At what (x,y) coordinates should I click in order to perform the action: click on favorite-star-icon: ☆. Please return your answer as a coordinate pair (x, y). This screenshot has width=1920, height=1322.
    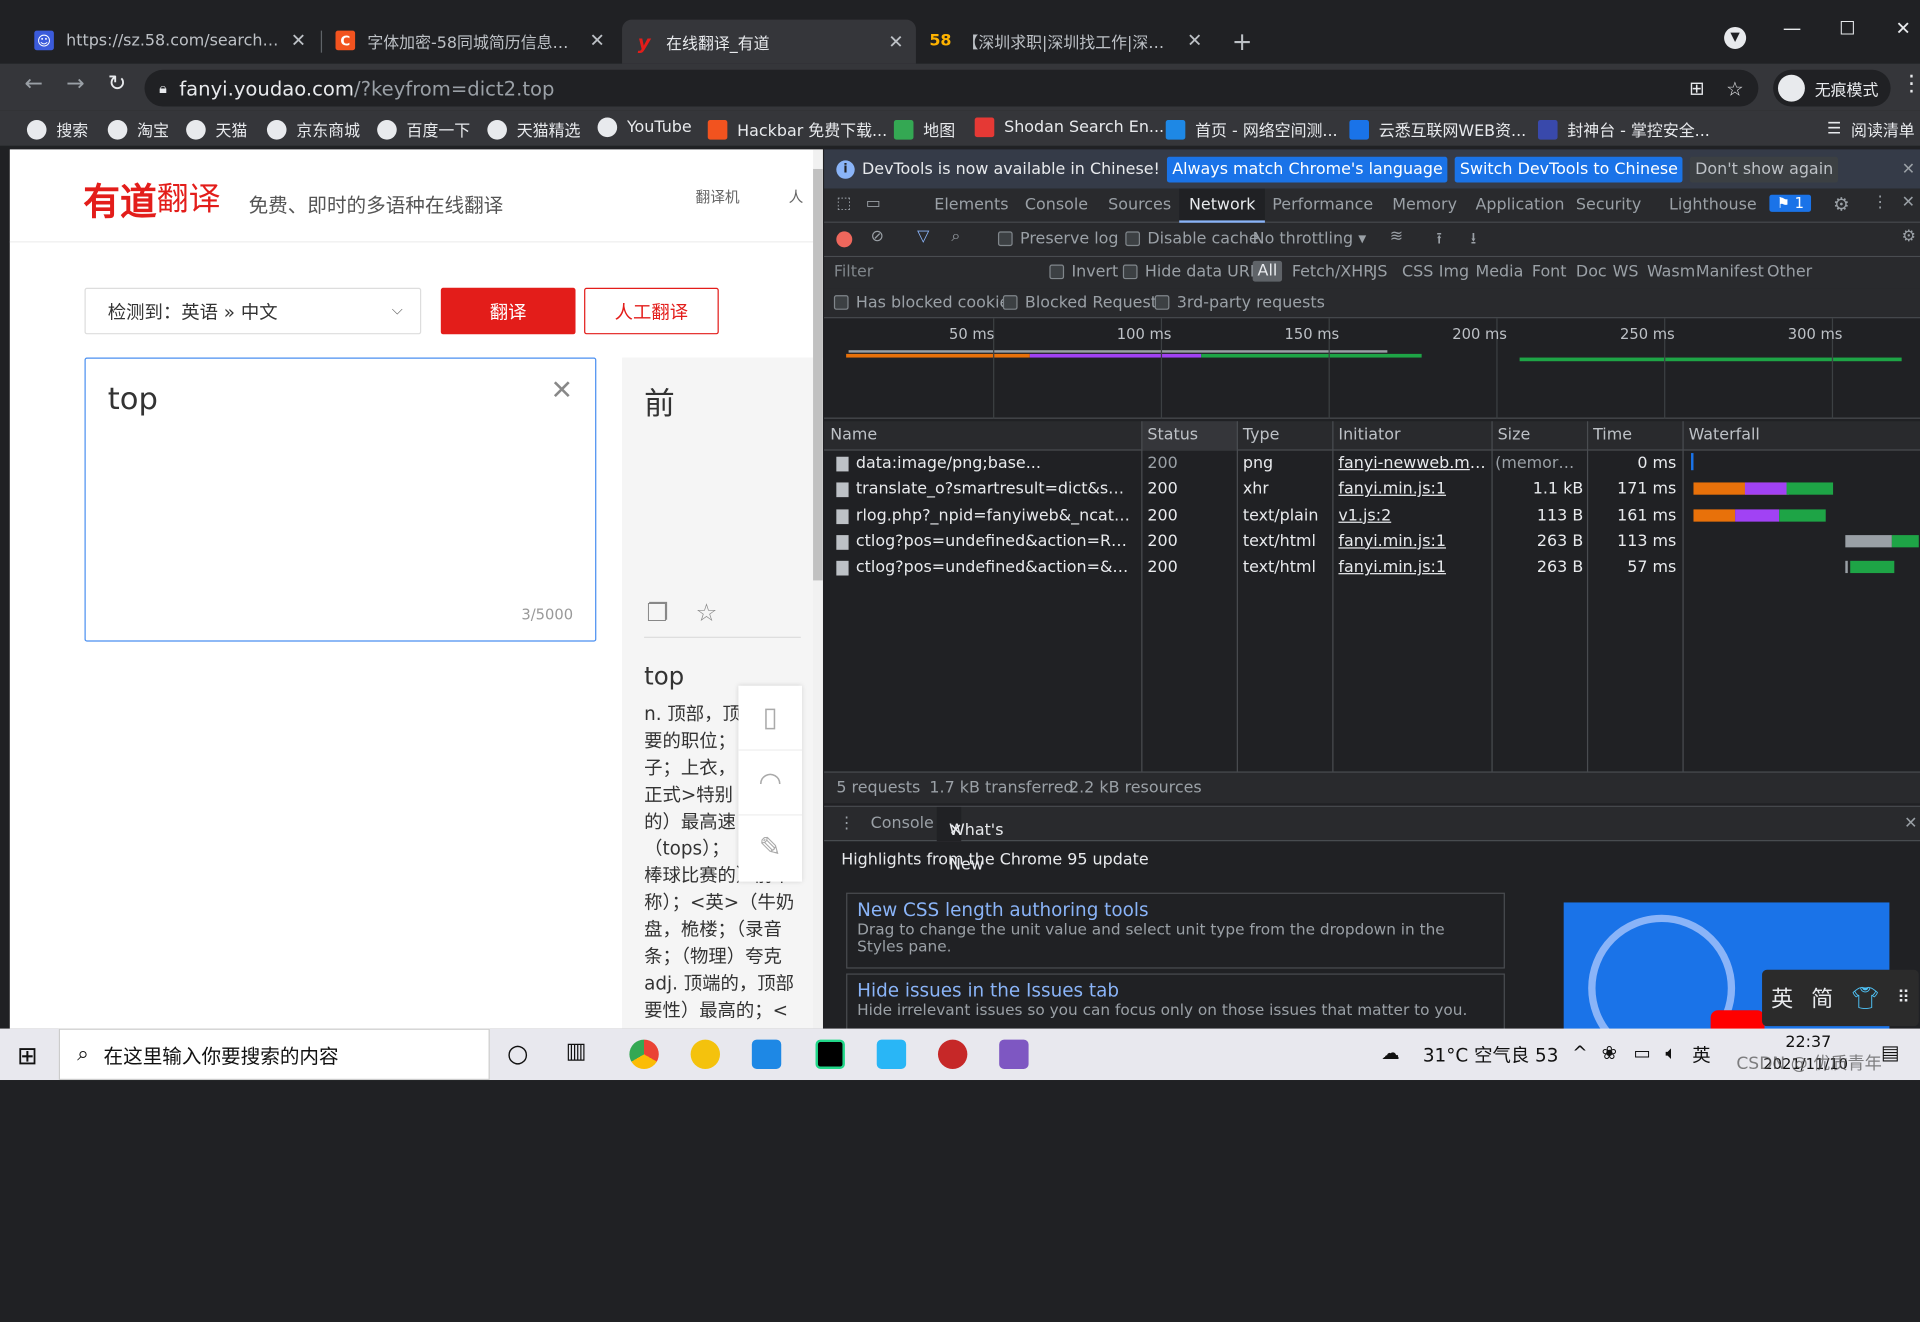
    Looking at the image, I should click on (707, 612).